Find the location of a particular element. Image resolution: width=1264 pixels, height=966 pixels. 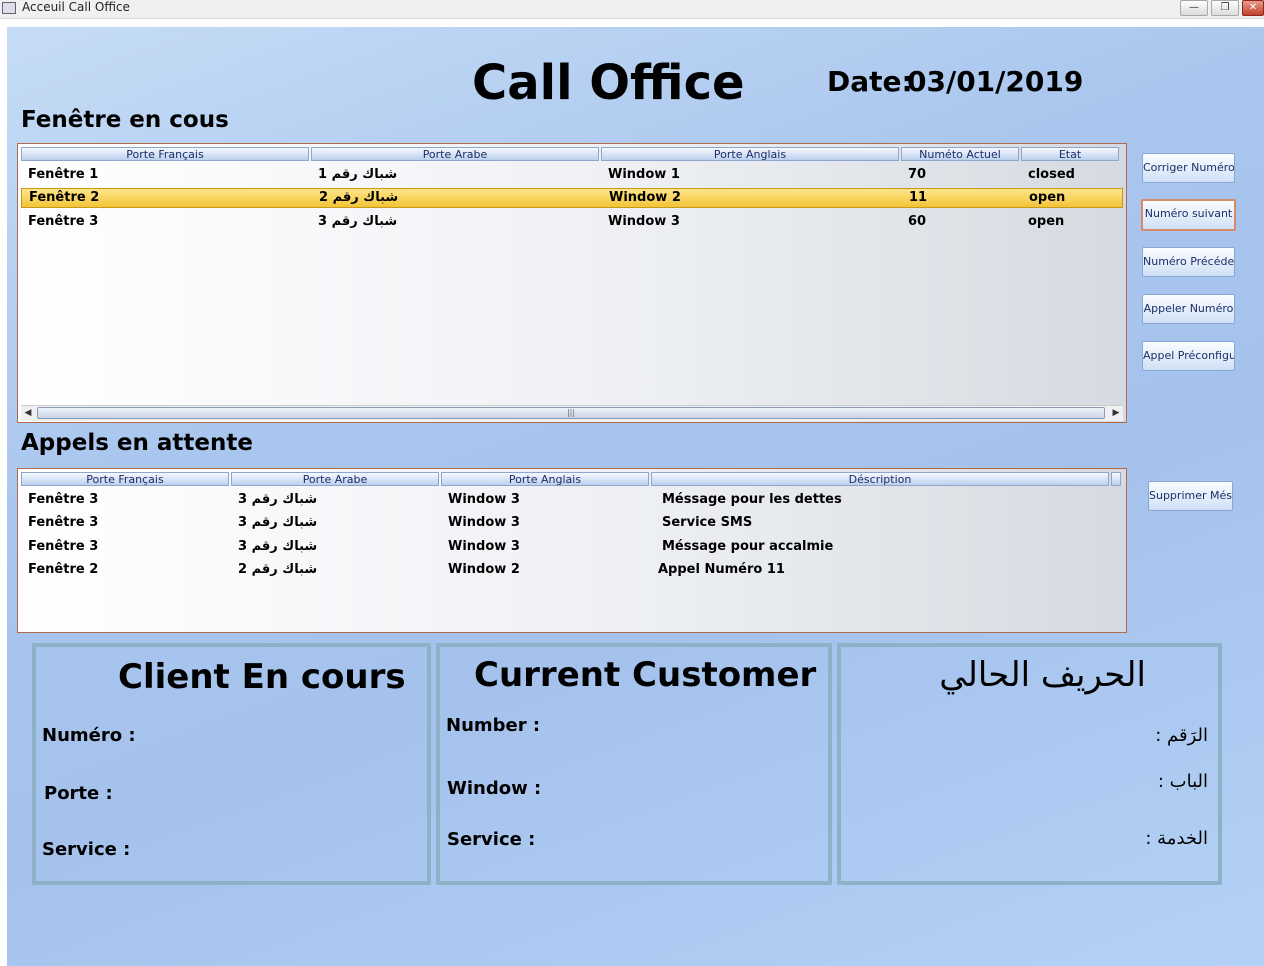

cell-description: Service SMS is located at coordinates (707, 522).